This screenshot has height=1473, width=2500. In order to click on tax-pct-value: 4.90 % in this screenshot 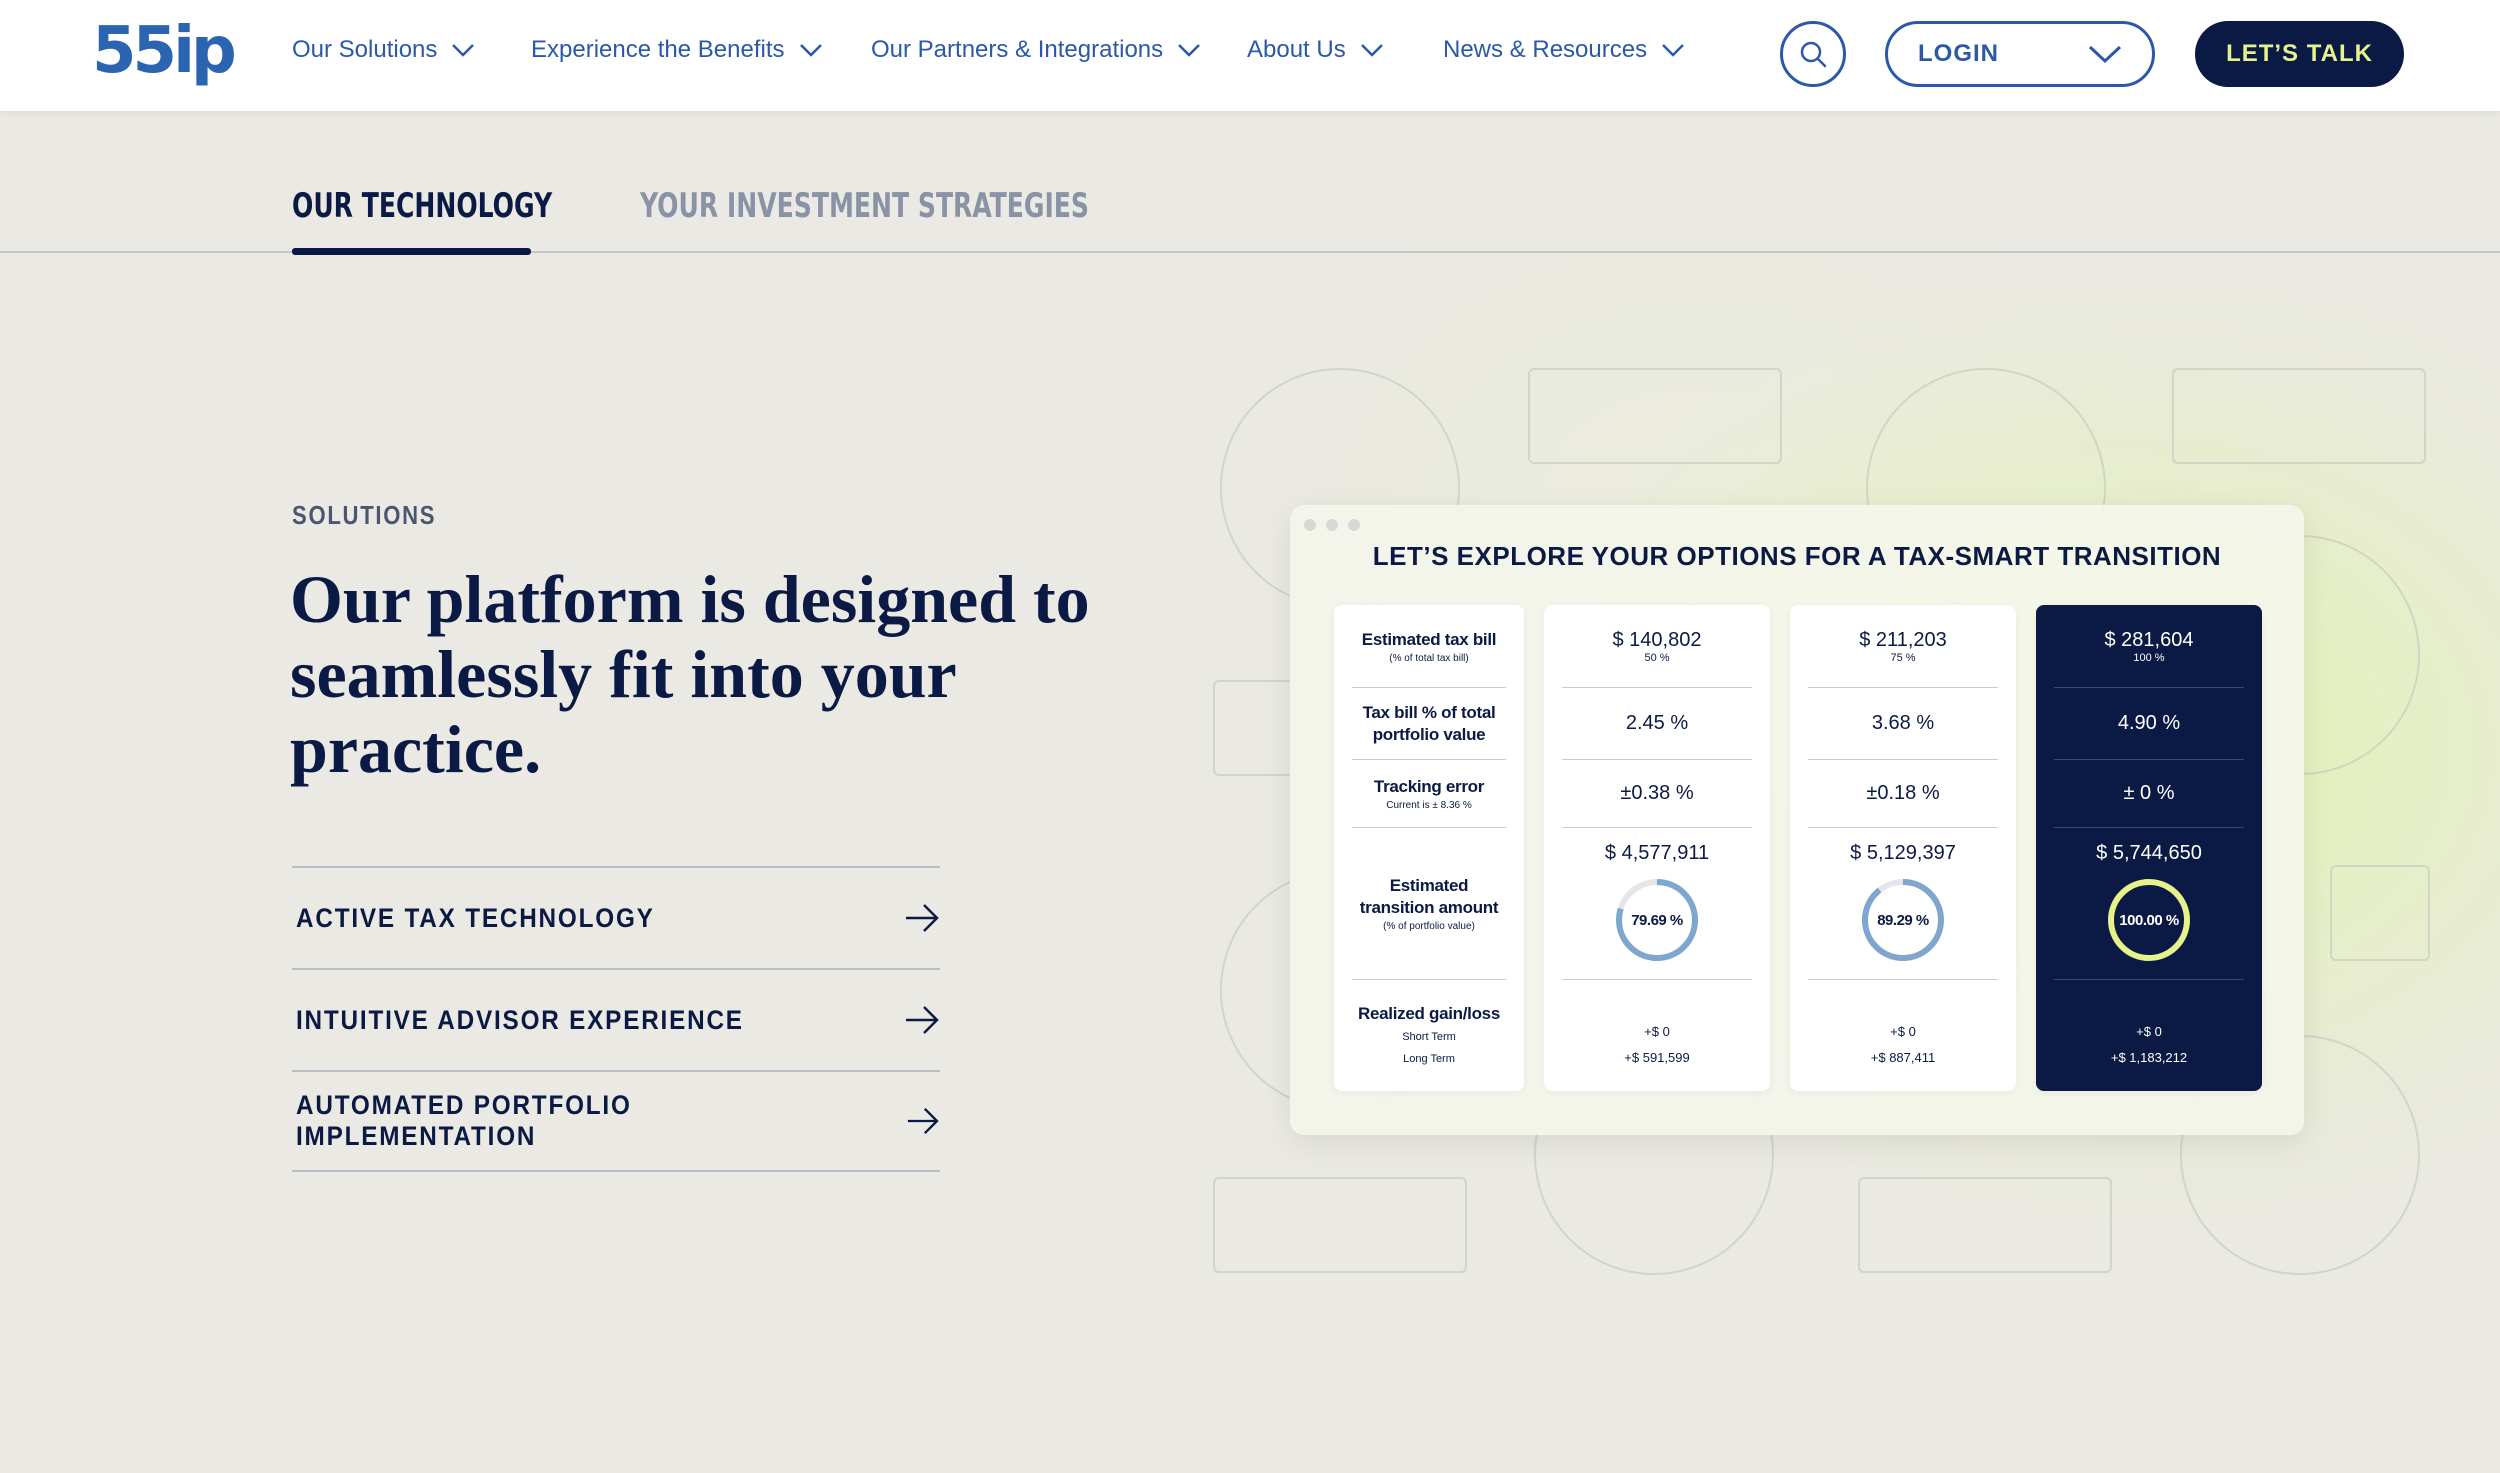, I will do `click(2149, 723)`.